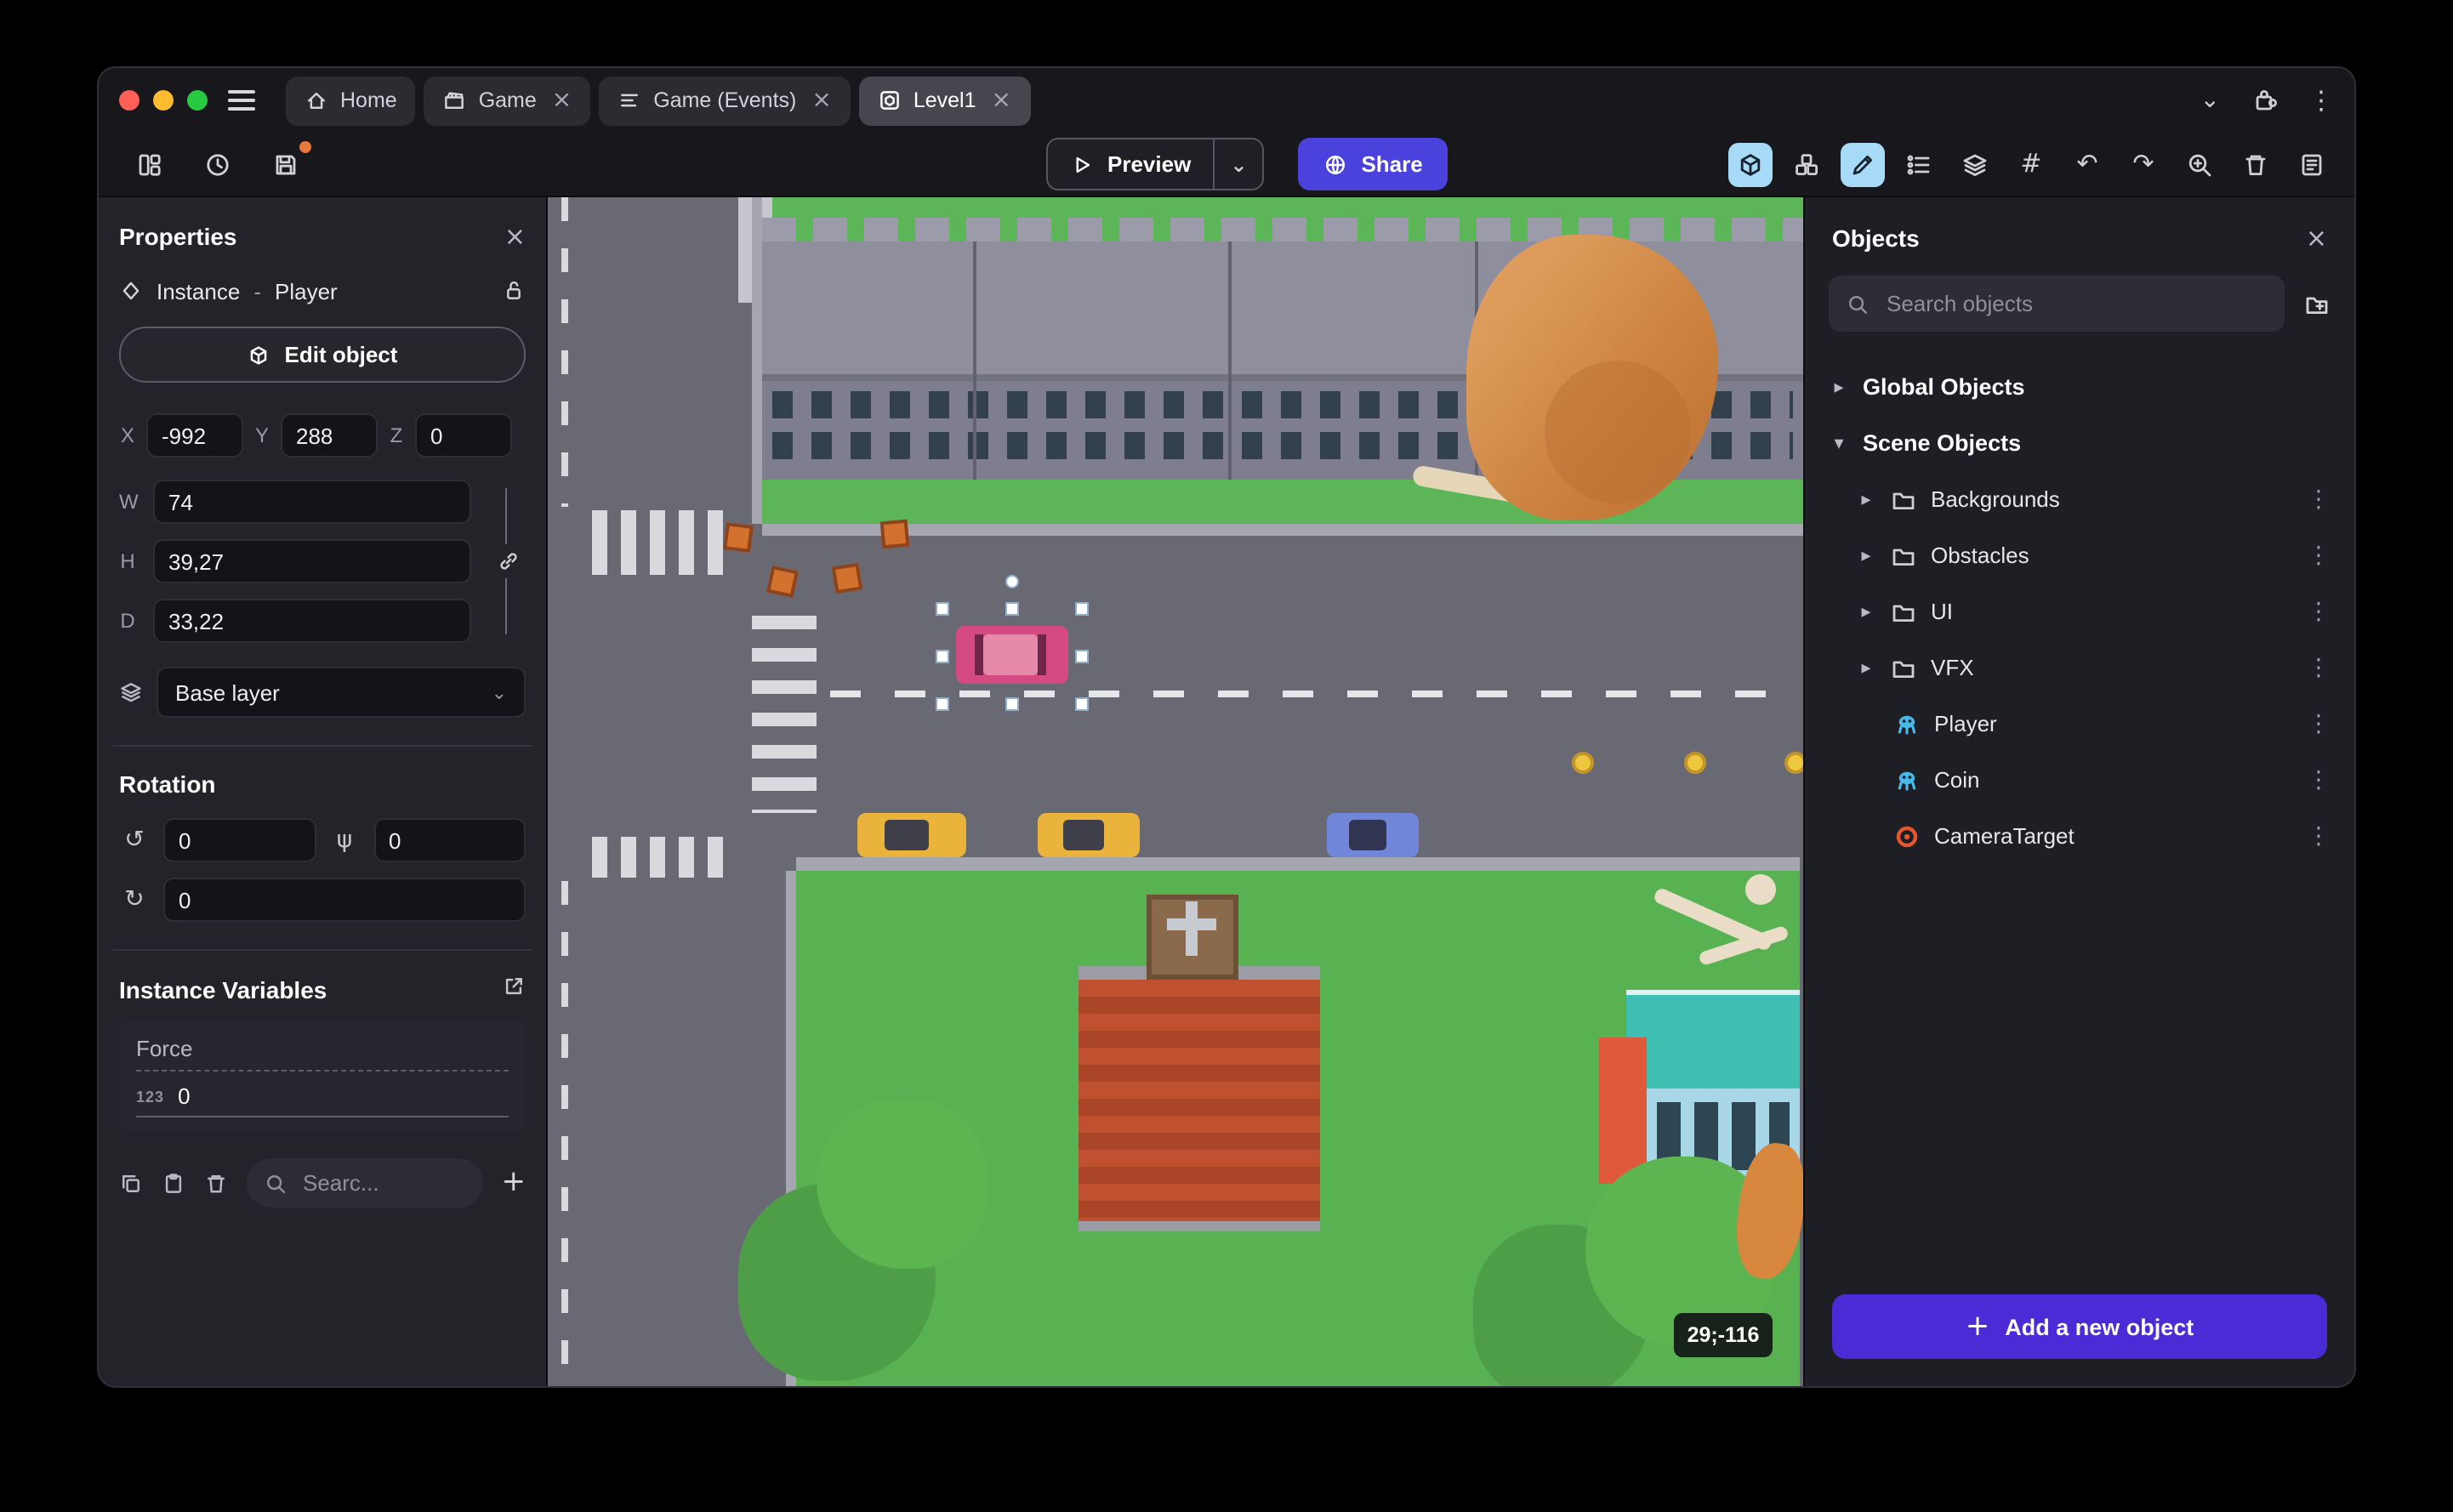  What do you see at coordinates (944, 100) in the screenshot?
I see `tab-level1: Level1 ×` at bounding box center [944, 100].